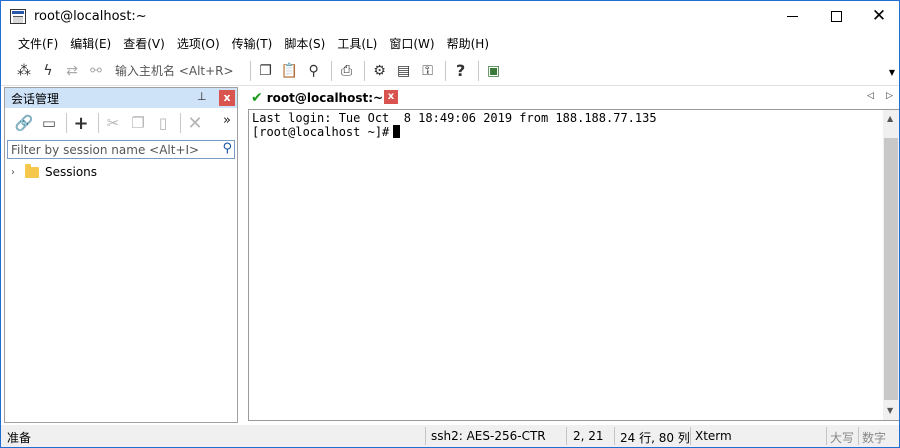 This screenshot has width=900, height=448. Describe the element at coordinates (890, 410) in the screenshot. I see `scroll-down-icon: ▼` at that location.